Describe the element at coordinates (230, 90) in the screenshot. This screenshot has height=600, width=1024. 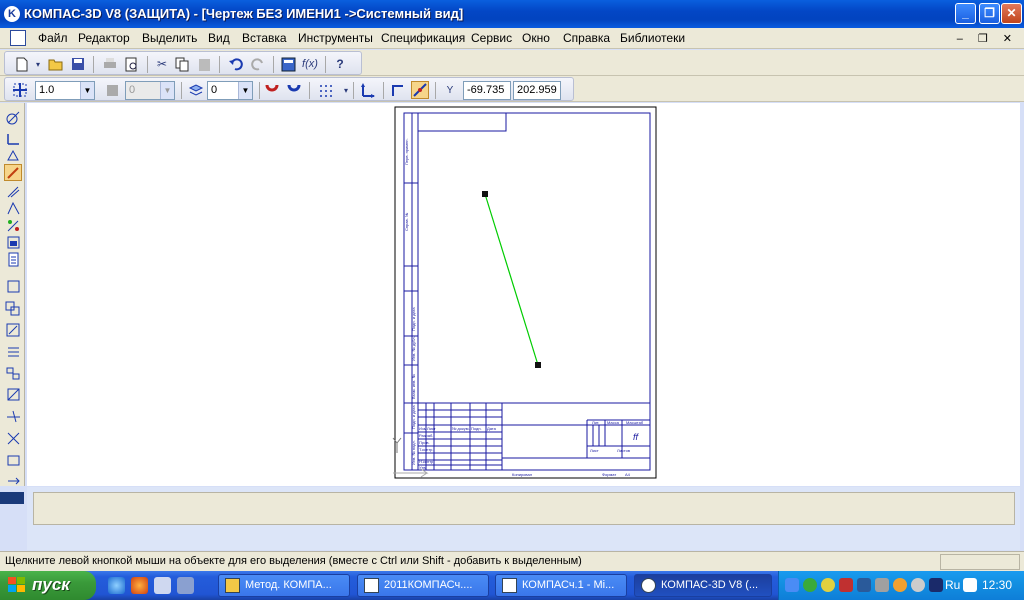
I see `layer-combo: 0 ▼` at that location.